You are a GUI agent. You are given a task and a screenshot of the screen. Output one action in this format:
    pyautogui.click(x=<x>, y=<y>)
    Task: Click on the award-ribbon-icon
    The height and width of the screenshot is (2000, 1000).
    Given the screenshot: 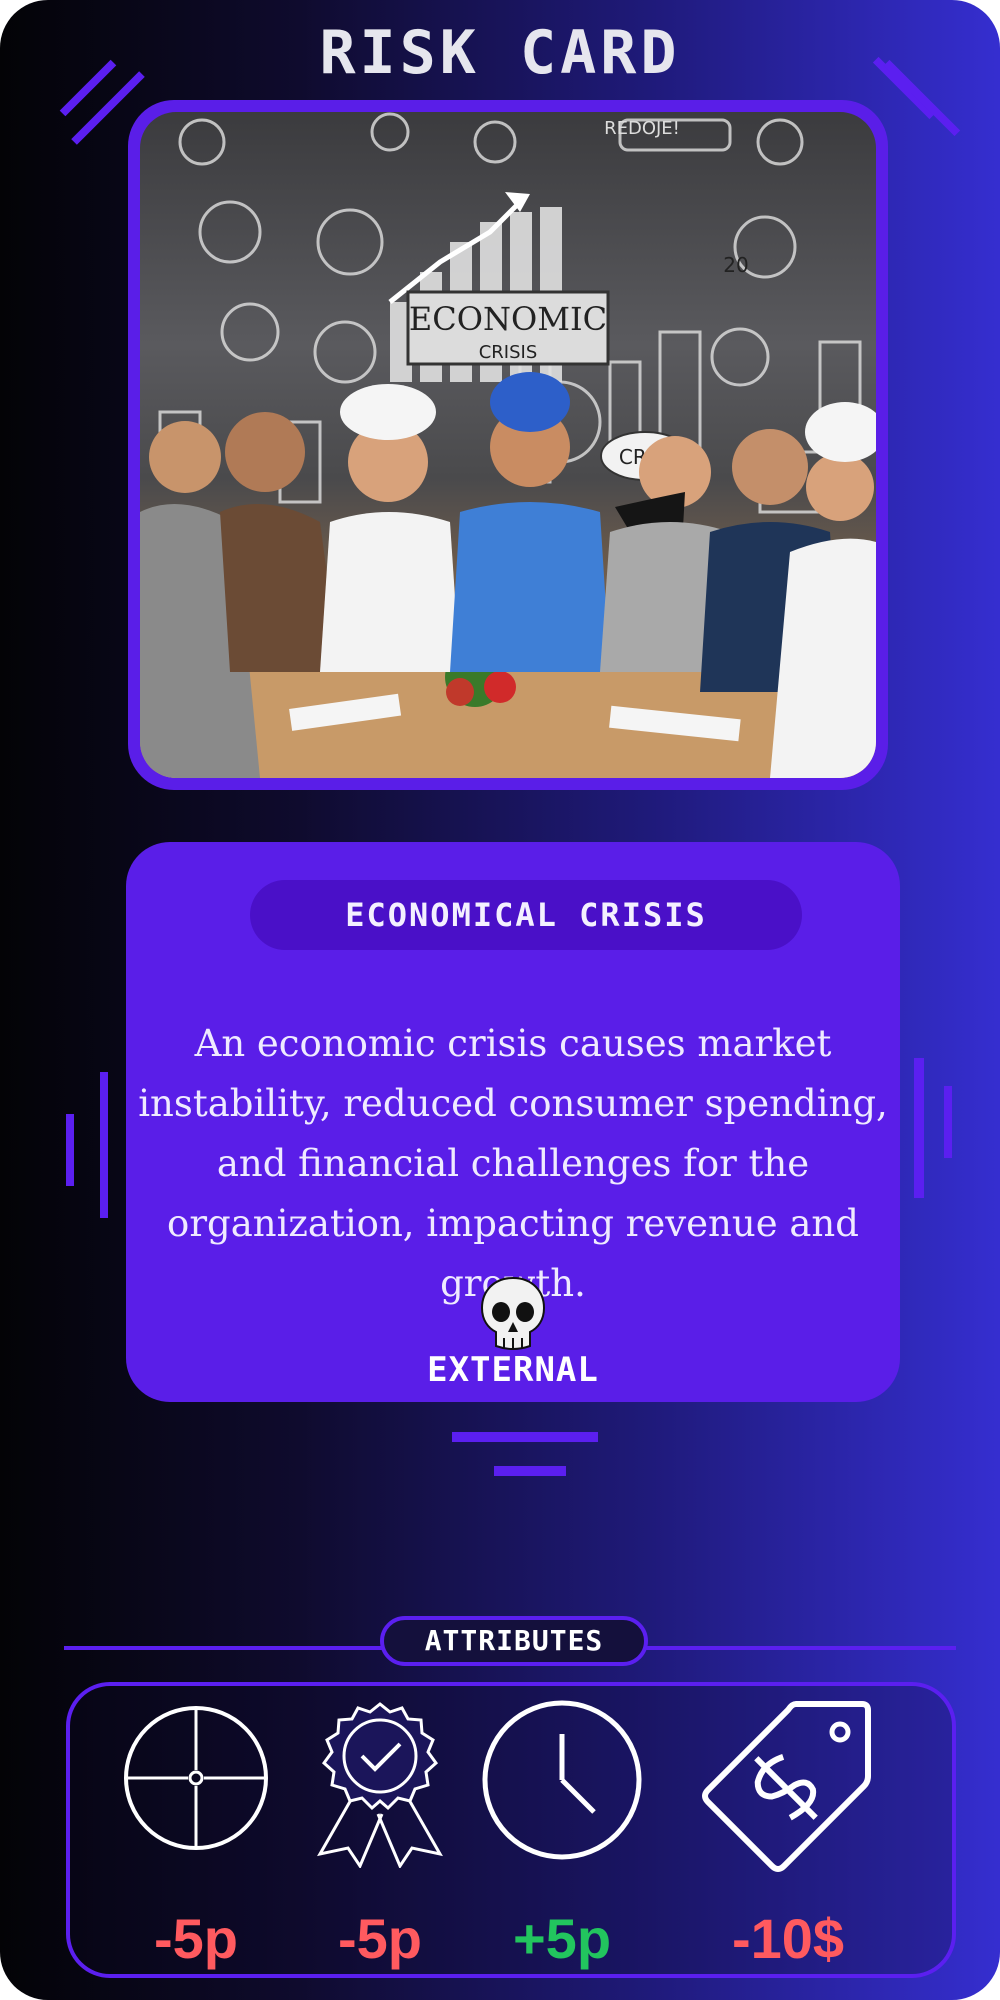 What is the action you would take?
    pyautogui.click(x=380, y=1785)
    